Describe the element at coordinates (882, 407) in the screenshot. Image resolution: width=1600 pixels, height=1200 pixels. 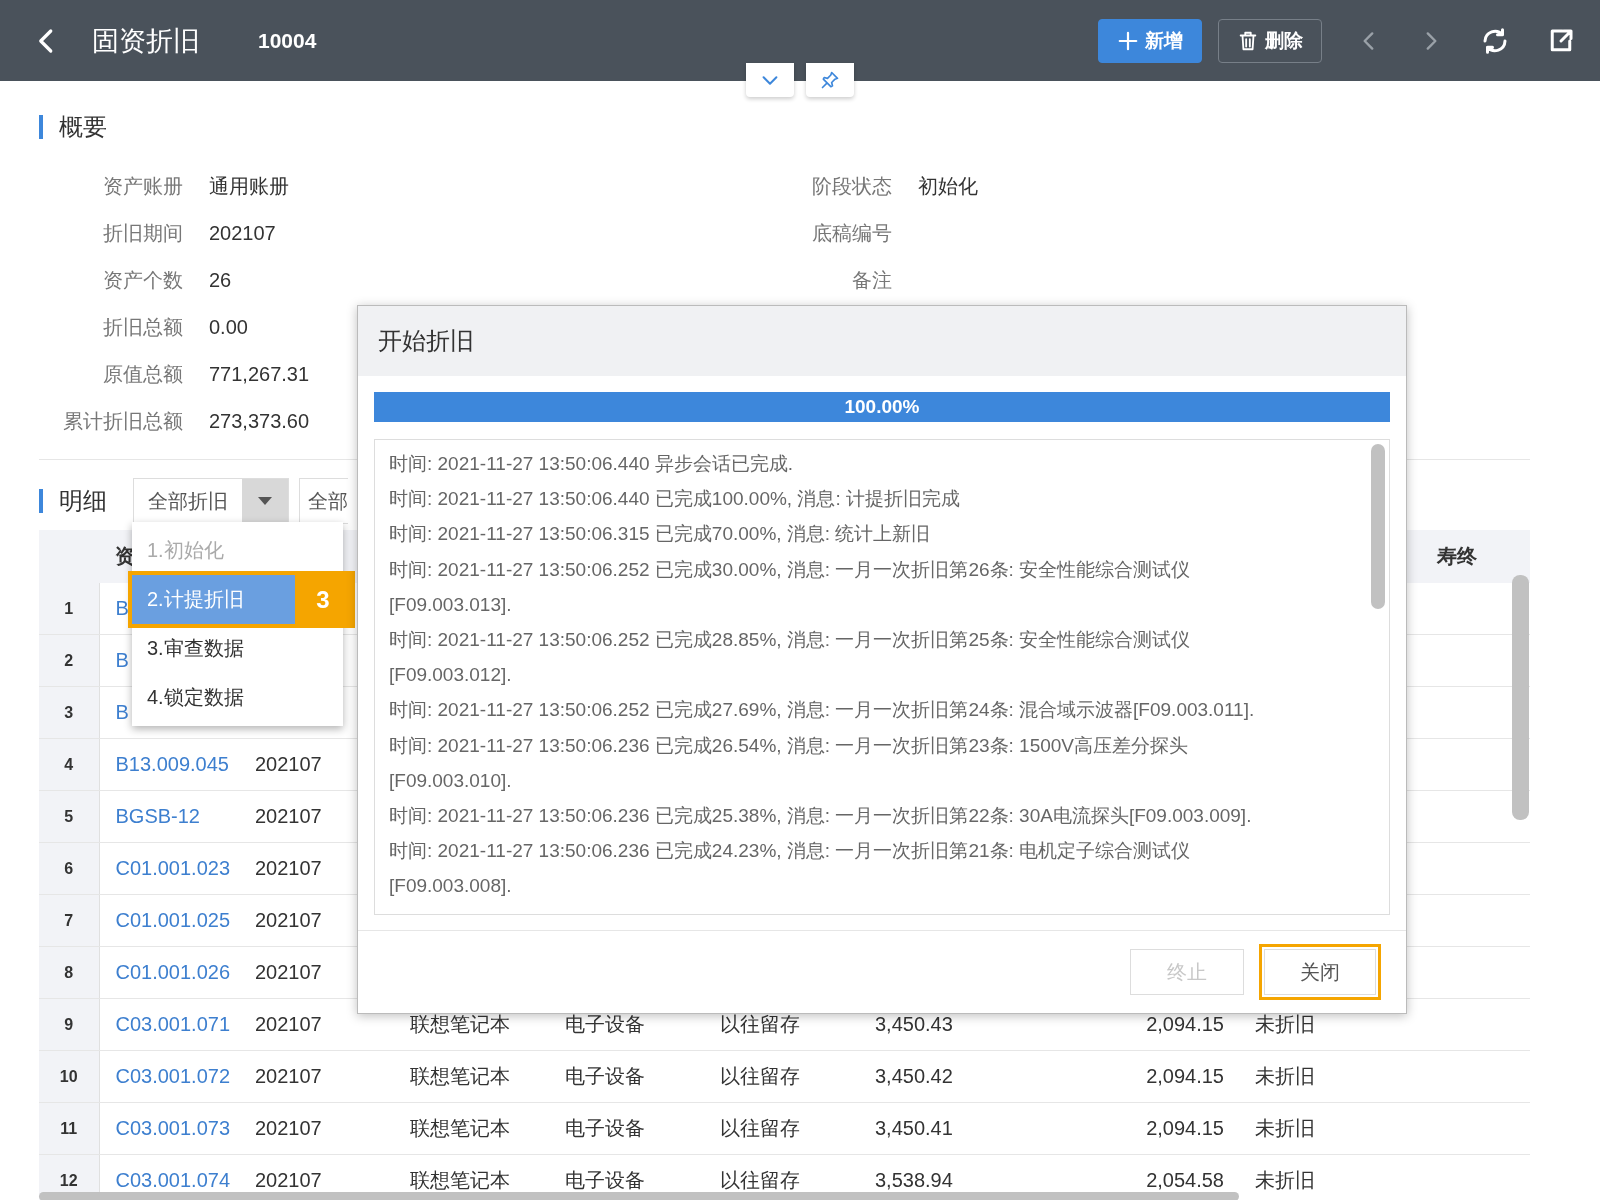
I see `progress-reading: 100.00%` at that location.